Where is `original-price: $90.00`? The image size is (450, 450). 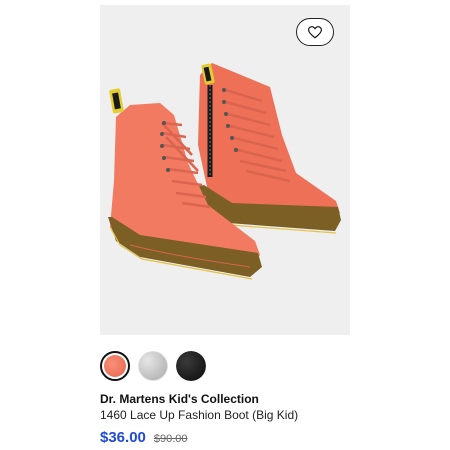 original-price: $90.00 is located at coordinates (170, 439).